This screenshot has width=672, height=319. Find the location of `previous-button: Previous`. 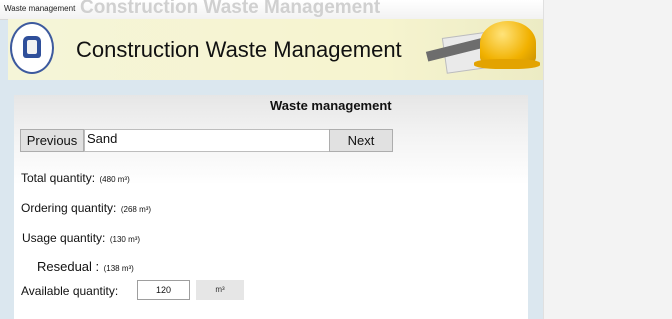

previous-button: Previous is located at coordinates (52, 140).